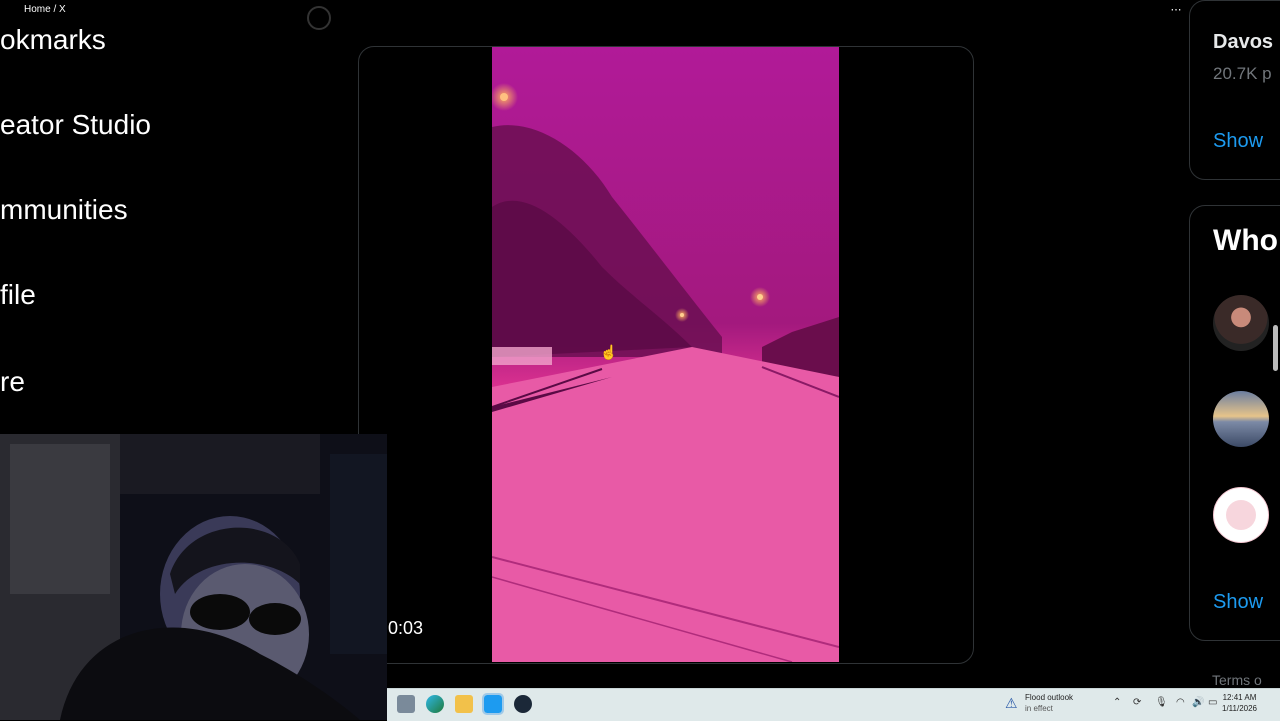 The image size is (1280, 721). What do you see at coordinates (1117, 702) in the screenshot?
I see `show-hidden-icons-chevron-icon: ⌃` at bounding box center [1117, 702].